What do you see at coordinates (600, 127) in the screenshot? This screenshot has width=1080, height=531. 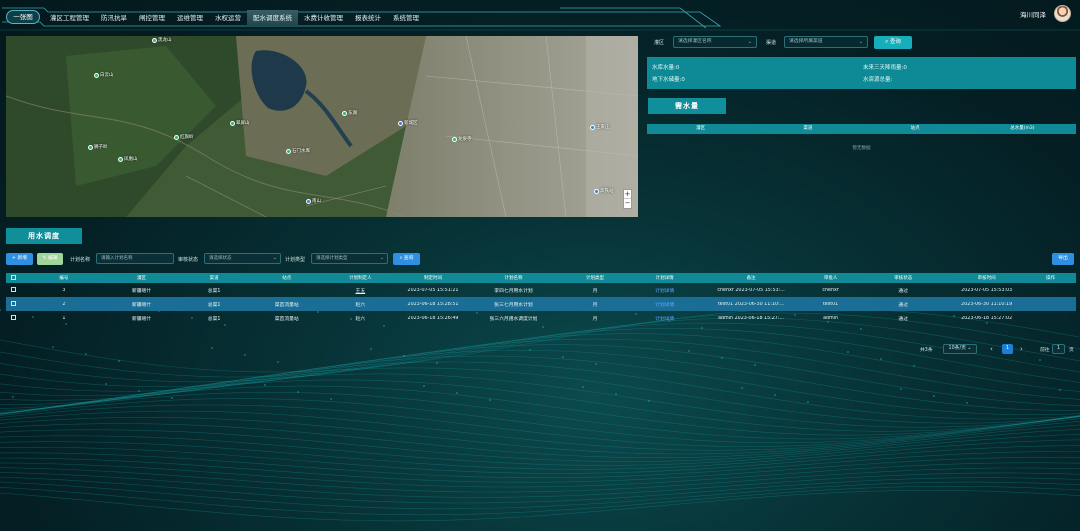 I see `map-marker: 王家庄` at bounding box center [600, 127].